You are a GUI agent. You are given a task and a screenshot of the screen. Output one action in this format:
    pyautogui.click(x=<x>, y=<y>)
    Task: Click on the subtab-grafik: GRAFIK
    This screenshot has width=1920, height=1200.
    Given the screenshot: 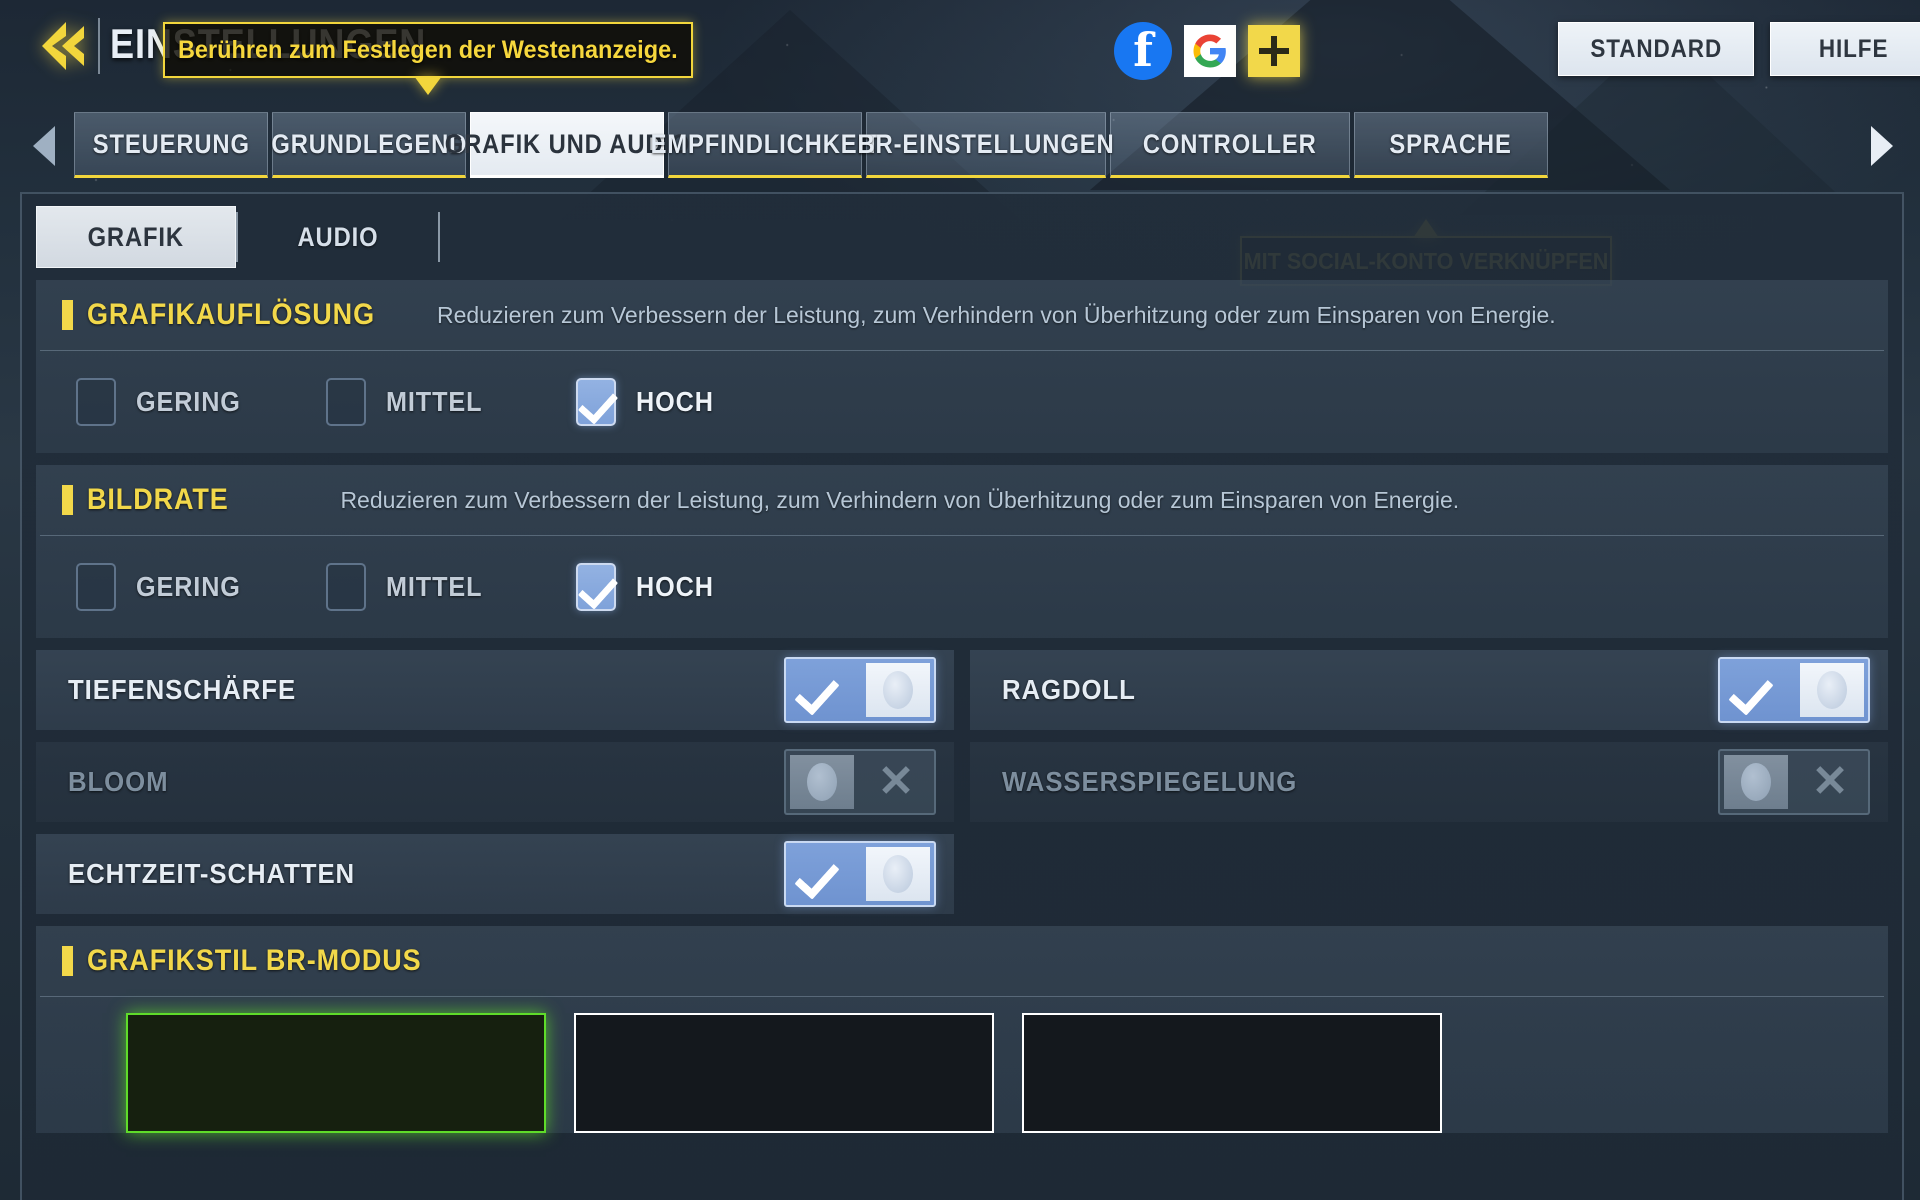 What is the action you would take?
    pyautogui.click(x=136, y=237)
    